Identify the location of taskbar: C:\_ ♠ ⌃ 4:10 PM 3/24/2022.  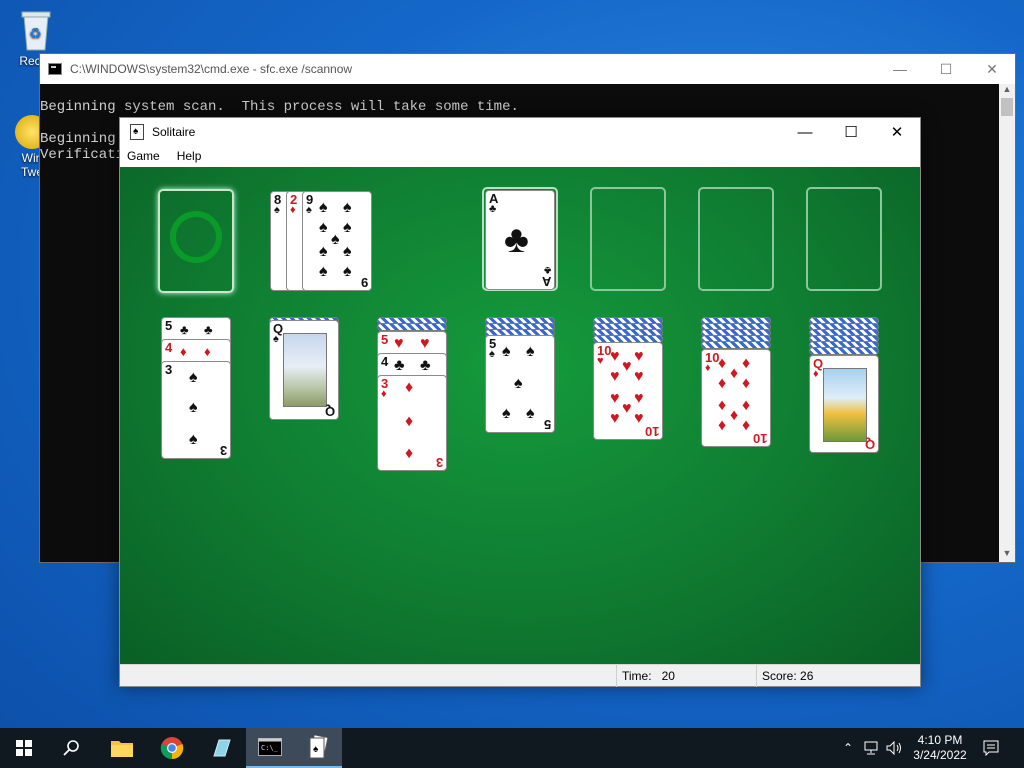
(512, 748).